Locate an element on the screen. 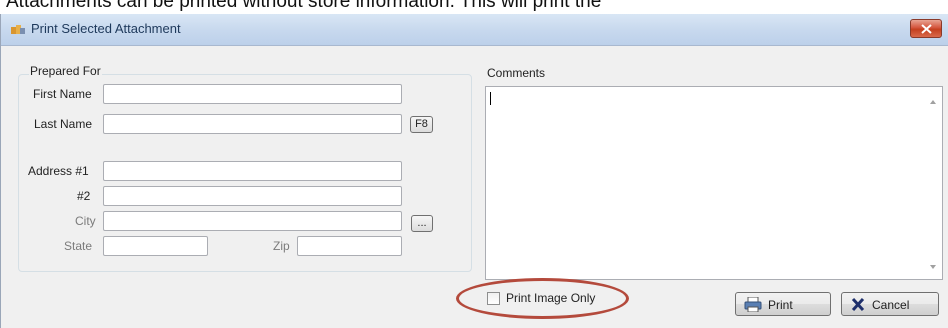  scroll-down-arrow-icon is located at coordinates (933, 267).